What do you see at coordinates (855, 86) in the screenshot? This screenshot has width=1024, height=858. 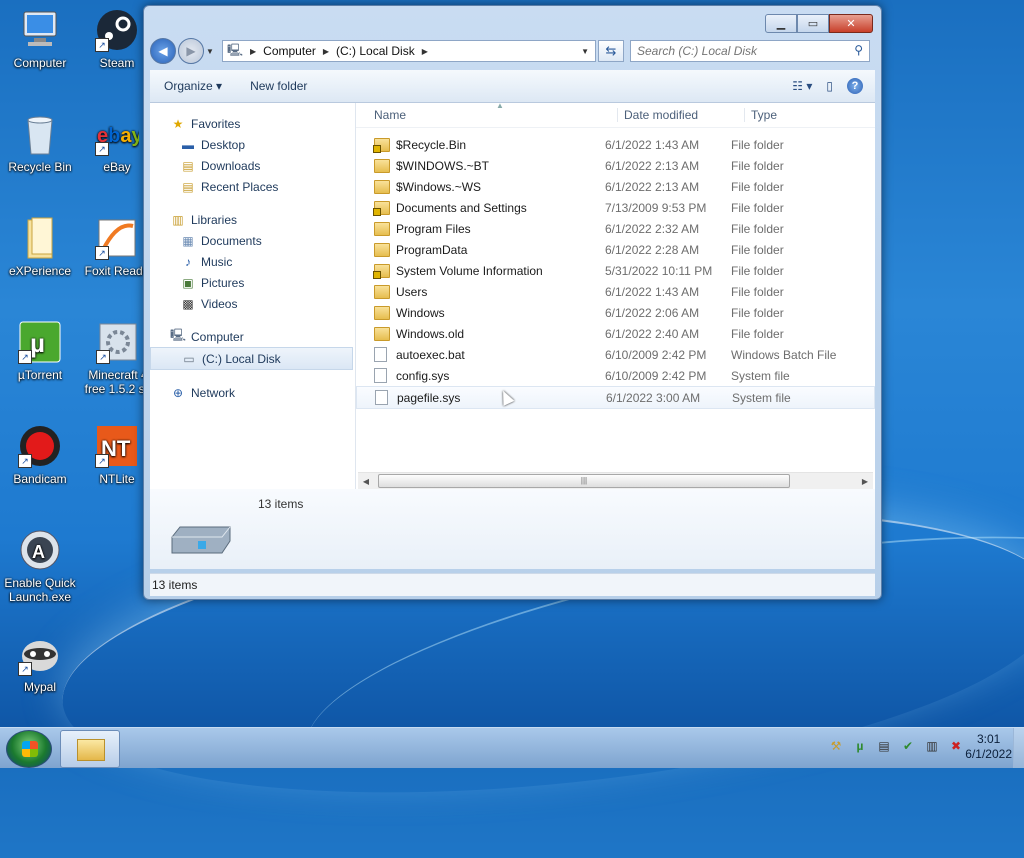 I see `help-button: ?` at bounding box center [855, 86].